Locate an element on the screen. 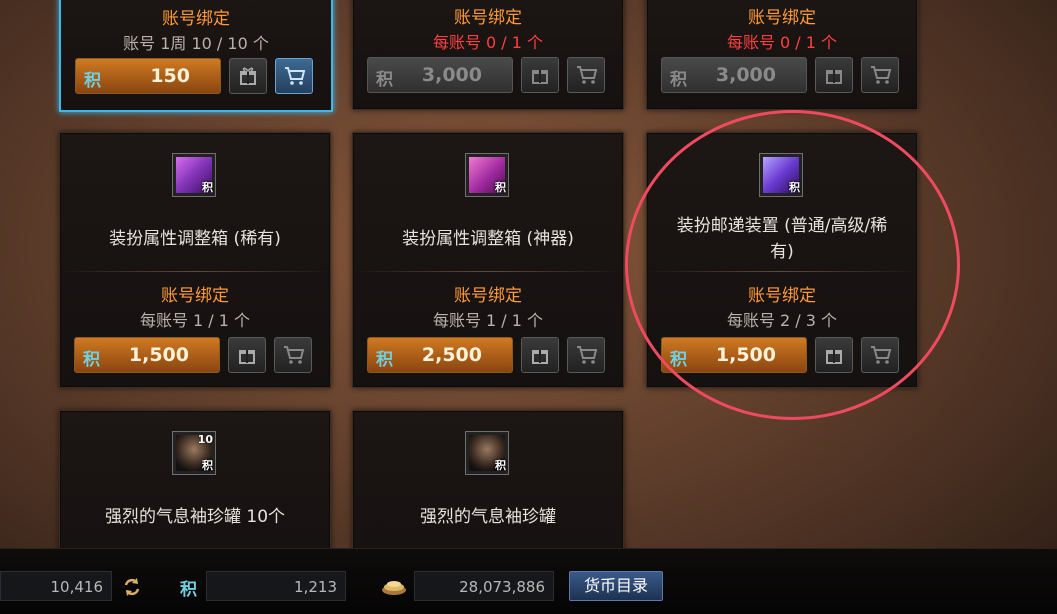  purchase-limit: 每账号 2 / 3 个 is located at coordinates (782, 320).